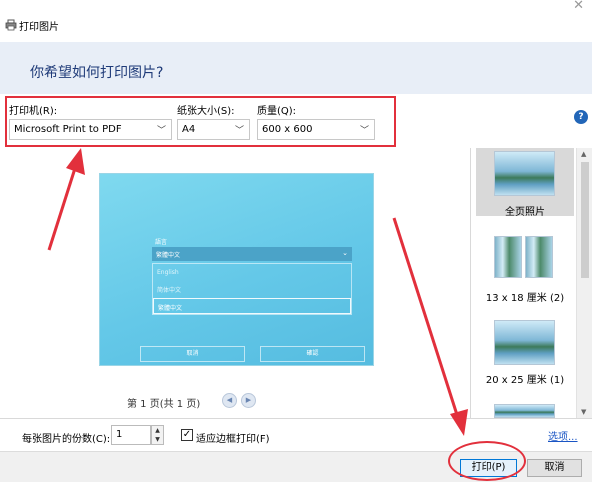 Image resolution: width=592 pixels, height=482 pixels. Describe the element at coordinates (583, 154) in the screenshot. I see `scroll-up-icon: ▲` at that location.